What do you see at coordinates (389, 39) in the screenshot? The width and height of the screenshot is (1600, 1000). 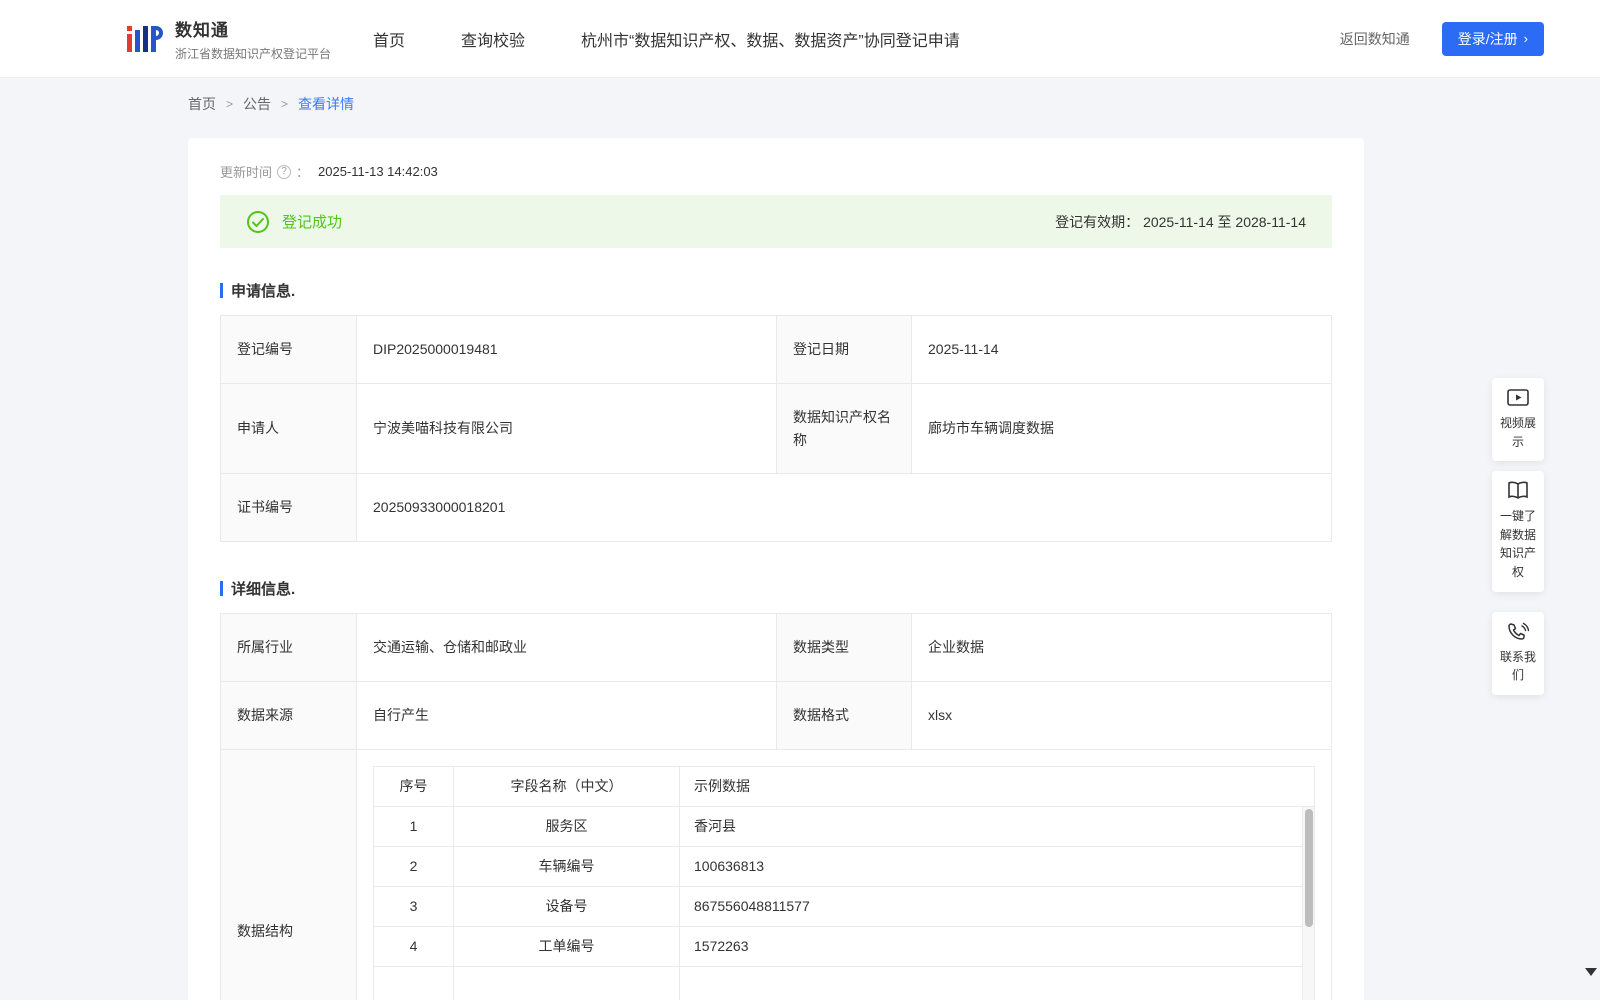 I see `nav-item-home: 首页` at bounding box center [389, 39].